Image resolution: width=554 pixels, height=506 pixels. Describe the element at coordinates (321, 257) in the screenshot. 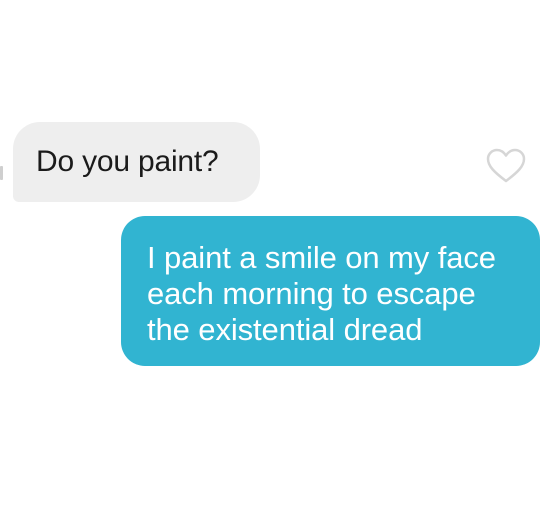

I see `sent-message-line: I paint a smile on my face` at that location.